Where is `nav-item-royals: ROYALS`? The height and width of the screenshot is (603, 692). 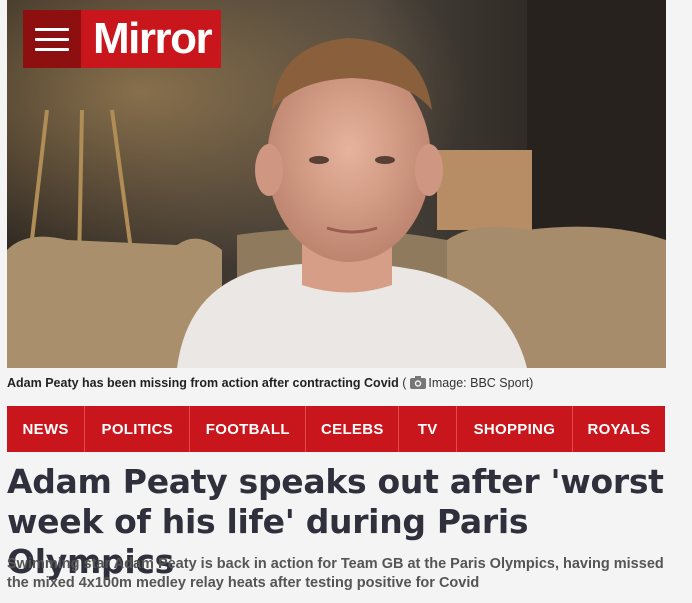
nav-item-royals: ROYALS is located at coordinates (619, 429).